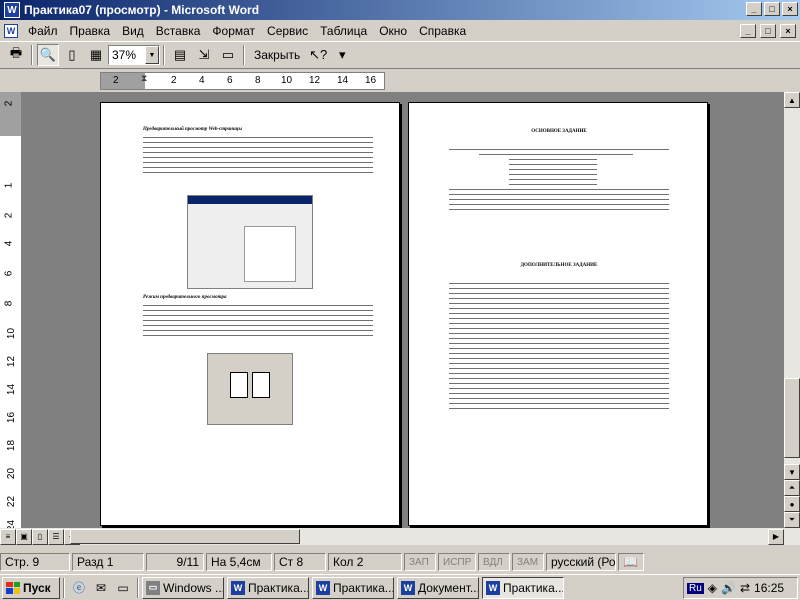 The height and width of the screenshot is (600, 800). What do you see at coordinates (631, 562) in the screenshot?
I see `spelling-status-icon: 📖` at bounding box center [631, 562].